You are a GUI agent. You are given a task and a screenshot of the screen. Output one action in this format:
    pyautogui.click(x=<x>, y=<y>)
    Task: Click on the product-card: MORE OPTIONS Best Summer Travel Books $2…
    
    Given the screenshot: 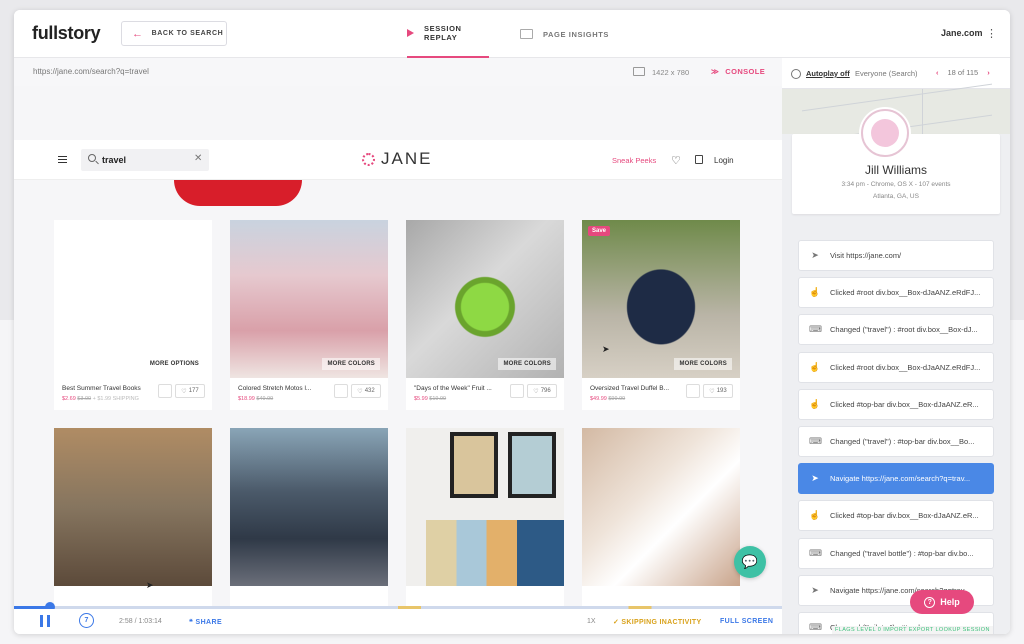 What is the action you would take?
    pyautogui.click(x=133, y=315)
    